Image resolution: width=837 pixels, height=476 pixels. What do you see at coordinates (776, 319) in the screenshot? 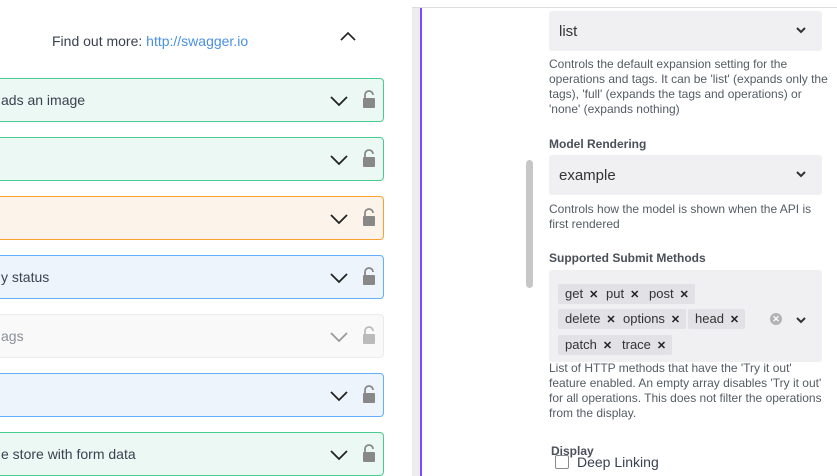
I see `clear-icon: ✕` at bounding box center [776, 319].